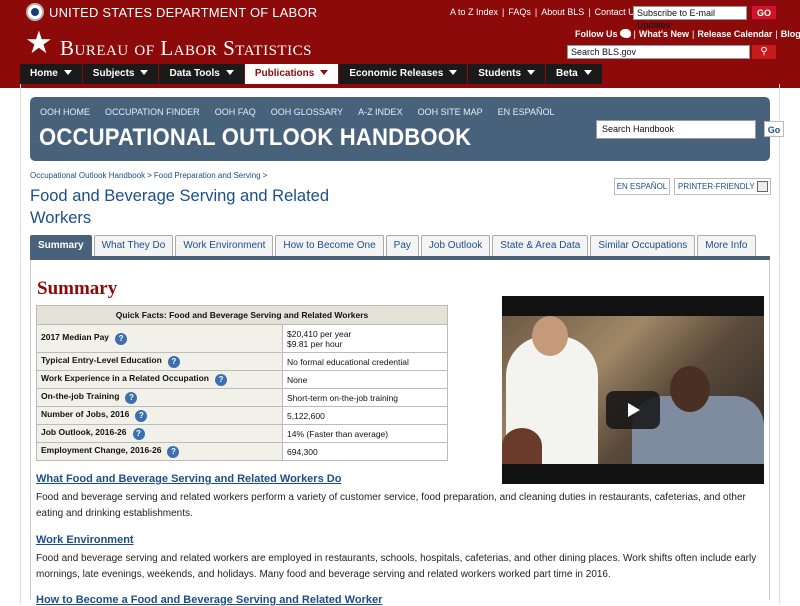 The image size is (800, 606). What do you see at coordinates (365, 397) in the screenshot?
I see `fact-value-training: Short-term on-the-job training` at bounding box center [365, 397].